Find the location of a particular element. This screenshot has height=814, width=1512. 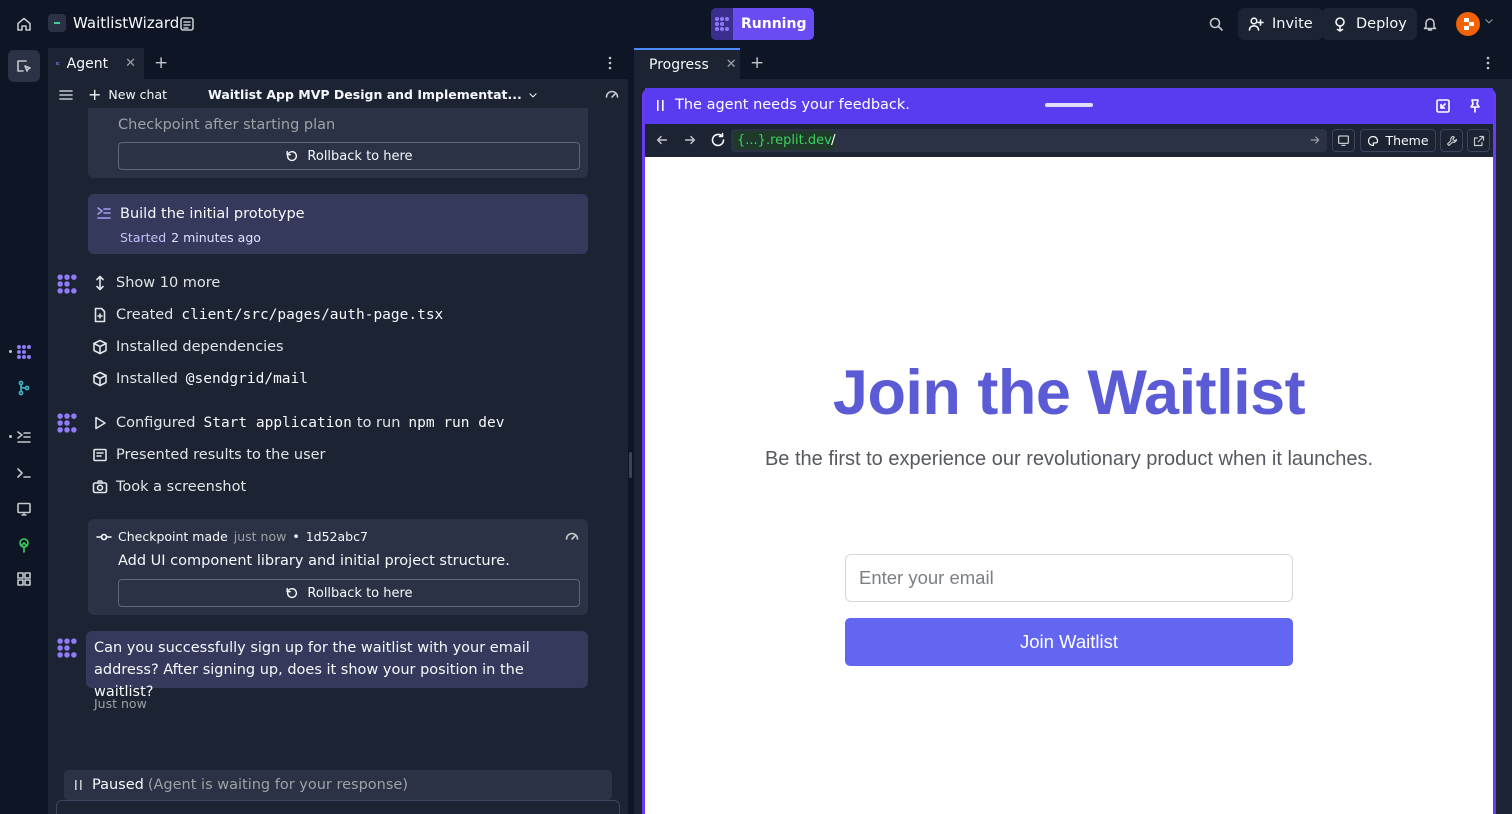

device-toggle-button is located at coordinates (1343, 140).